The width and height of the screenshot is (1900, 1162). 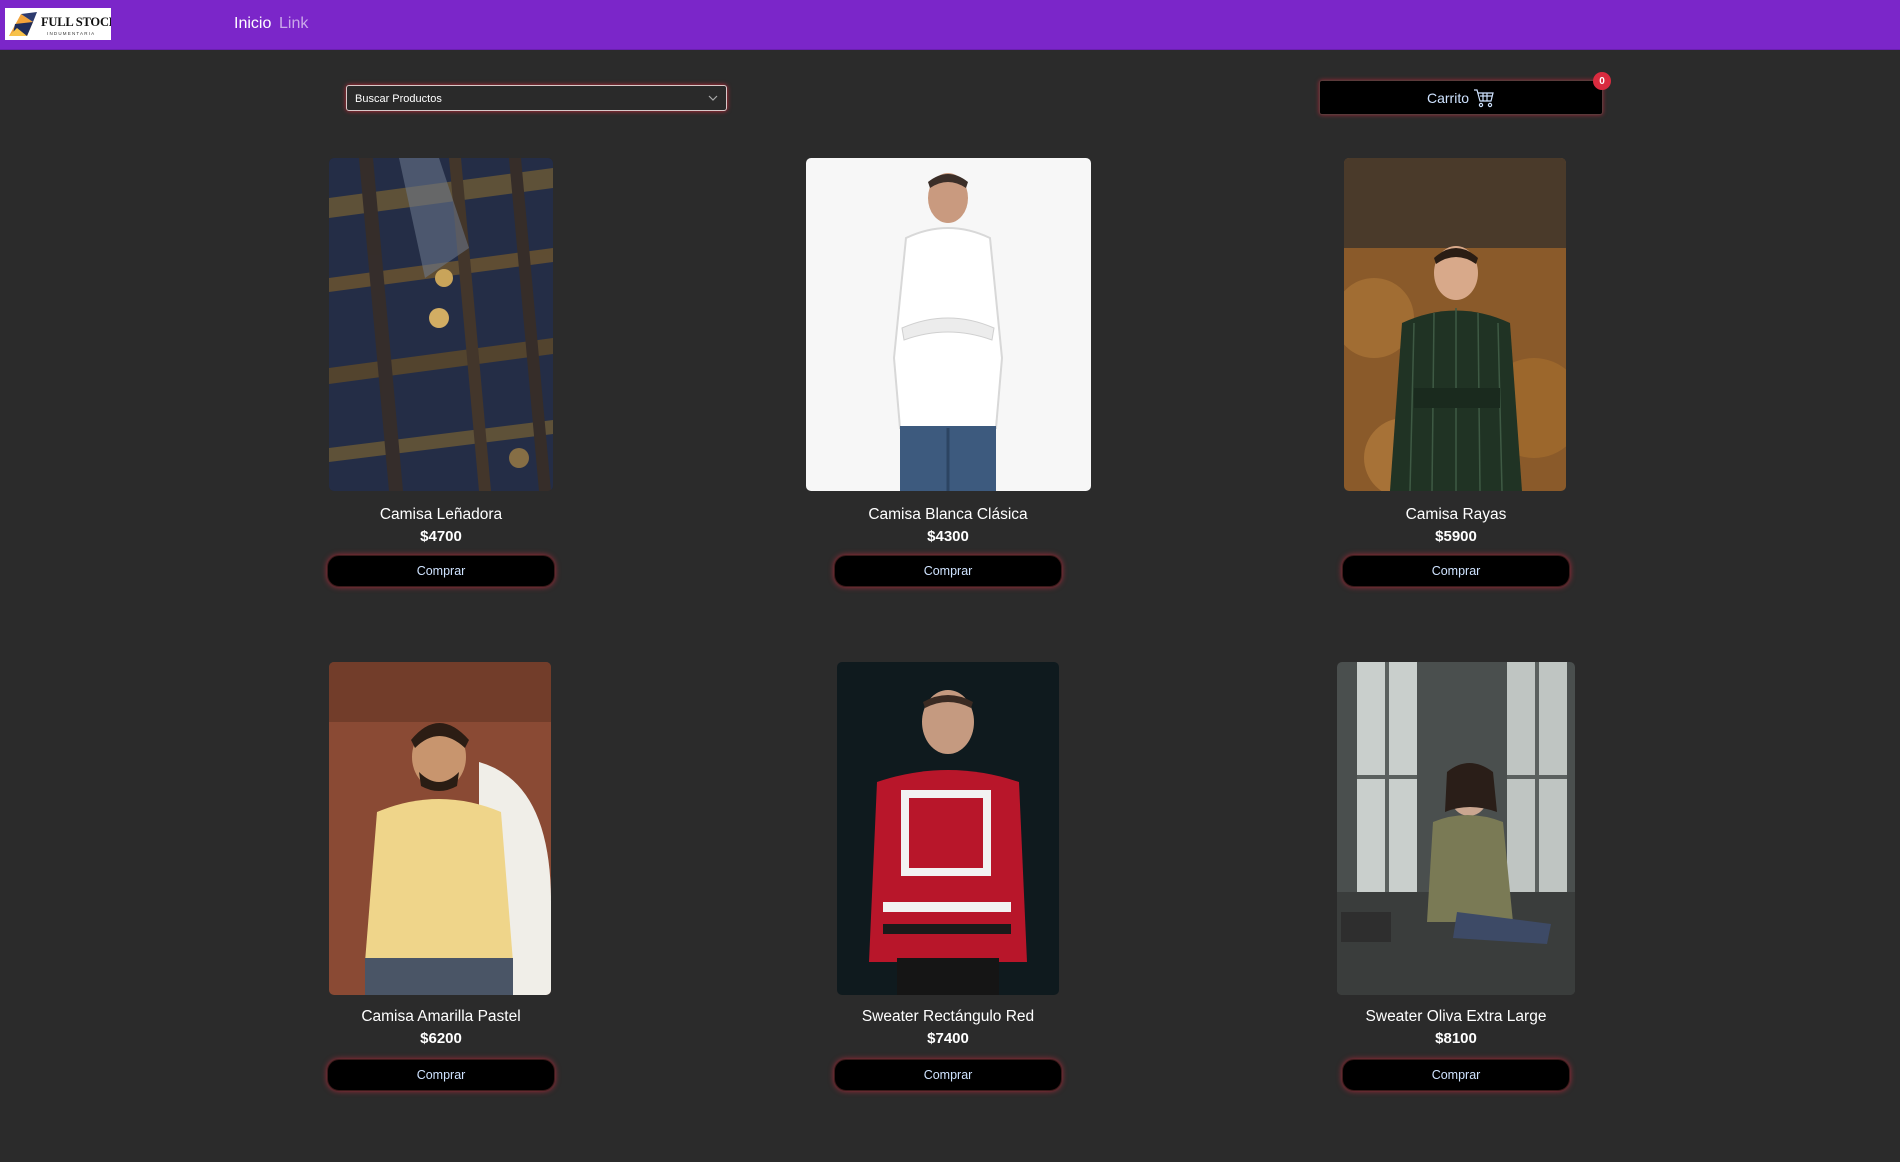 What do you see at coordinates (1484, 97) in the screenshot?
I see `cart-icon` at bounding box center [1484, 97].